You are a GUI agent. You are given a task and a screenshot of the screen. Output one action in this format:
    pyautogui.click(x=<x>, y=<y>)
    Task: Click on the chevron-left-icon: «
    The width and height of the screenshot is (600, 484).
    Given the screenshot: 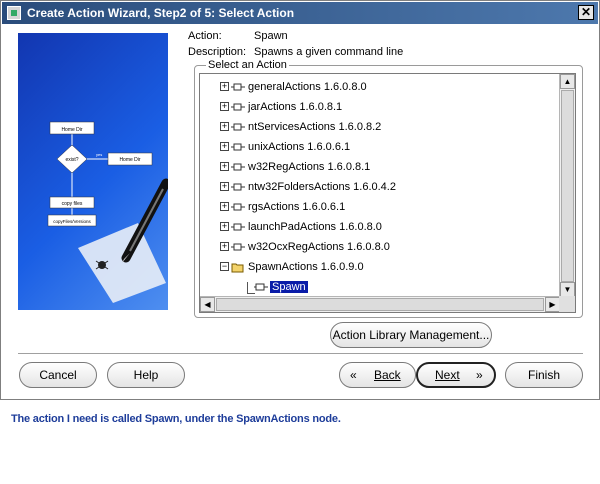 What is the action you would take?
    pyautogui.click(x=353, y=375)
    